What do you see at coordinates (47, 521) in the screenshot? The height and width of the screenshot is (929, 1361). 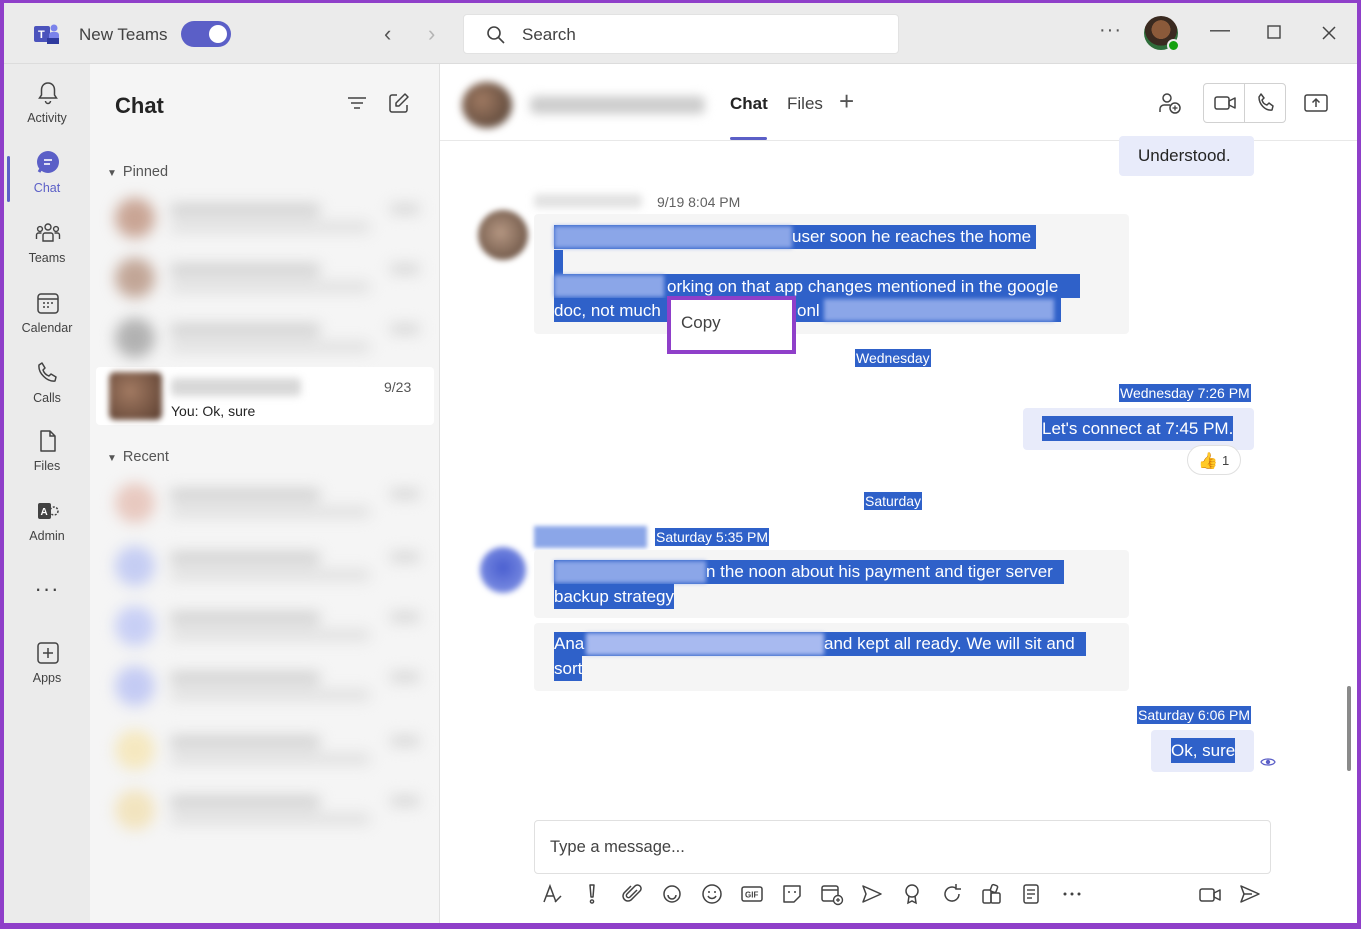 I see `rail-admin: A Admin` at bounding box center [47, 521].